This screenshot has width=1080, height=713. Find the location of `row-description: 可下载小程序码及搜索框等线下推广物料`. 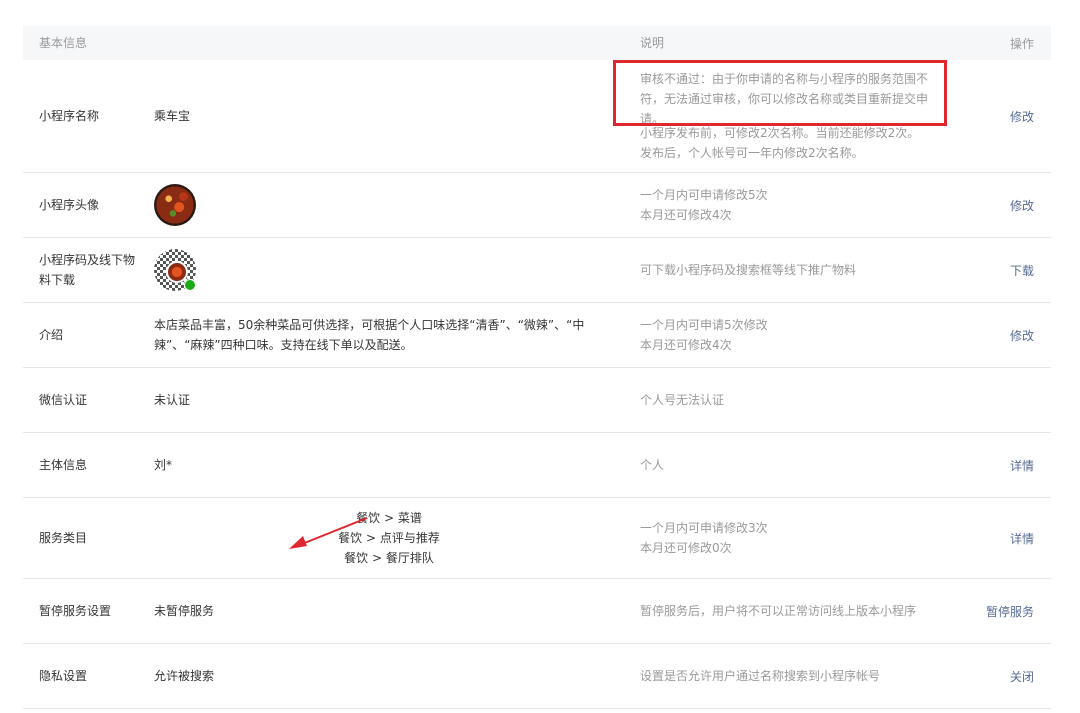

row-description: 可下载小程序码及搜索框等线下推广物料 is located at coordinates (748, 270).